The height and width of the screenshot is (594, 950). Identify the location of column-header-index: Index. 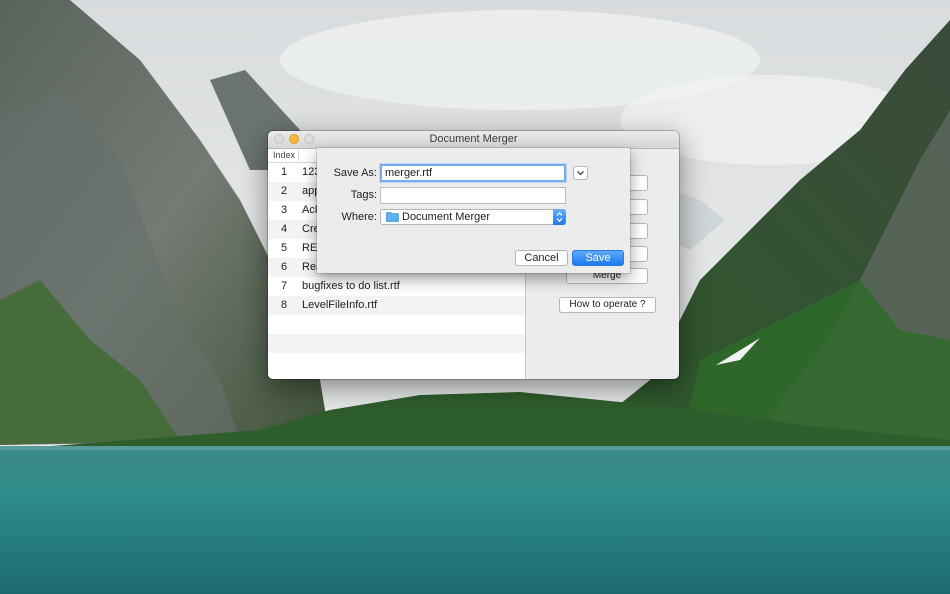
(284, 155).